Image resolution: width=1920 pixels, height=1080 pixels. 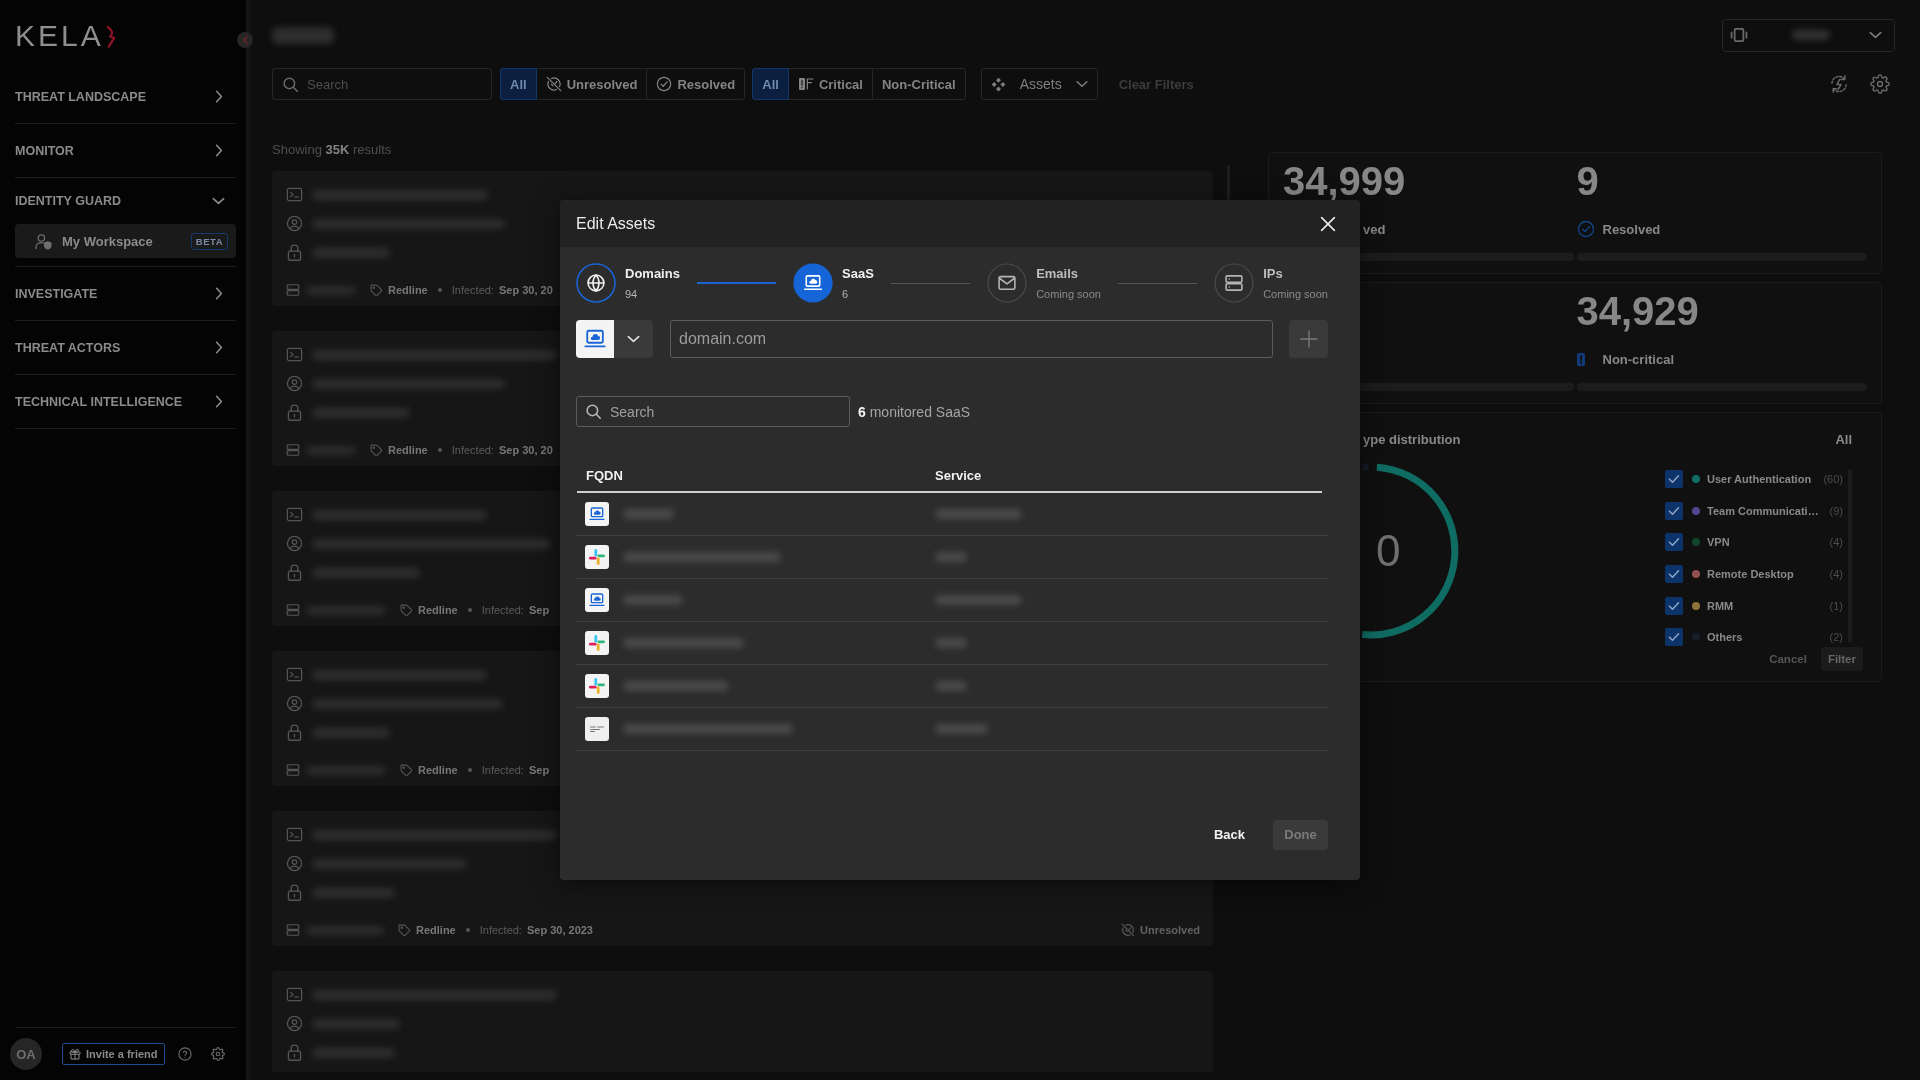 I want to click on colorful-hash-icon, so click(x=597, y=686).